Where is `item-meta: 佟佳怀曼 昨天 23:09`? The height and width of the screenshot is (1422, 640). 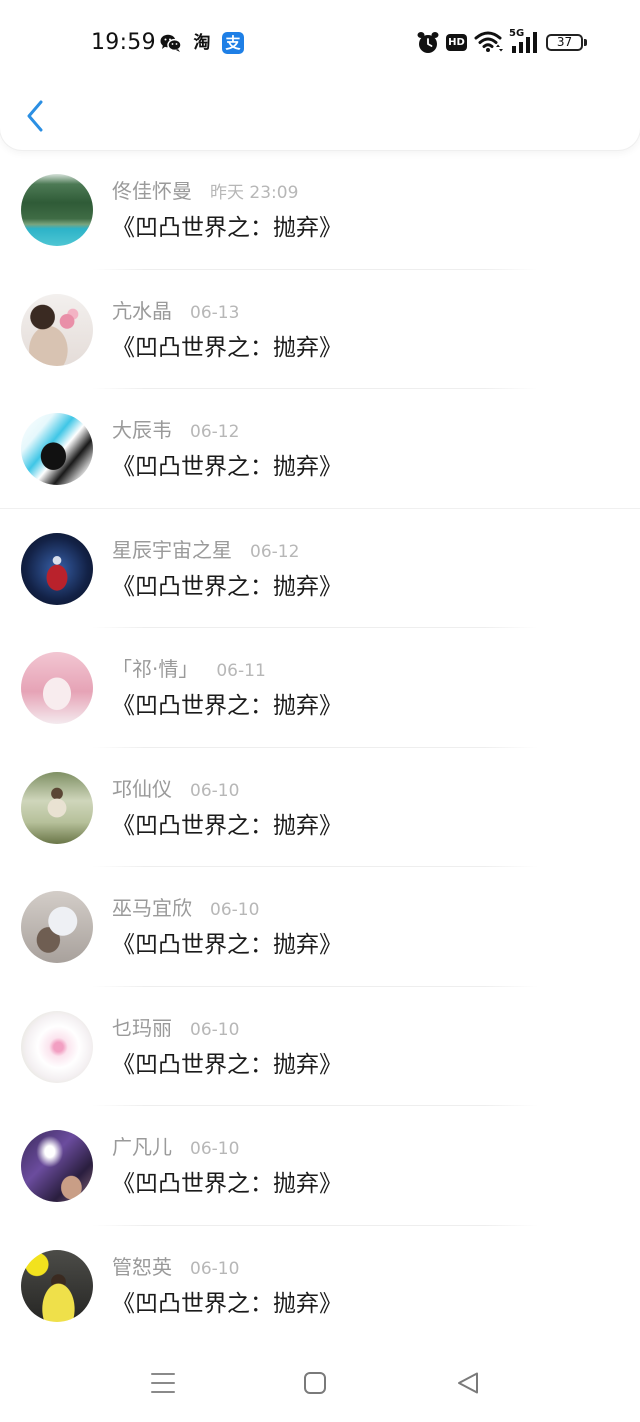
item-meta: 佟佳怀曼 昨天 23:09 is located at coordinates (205, 191).